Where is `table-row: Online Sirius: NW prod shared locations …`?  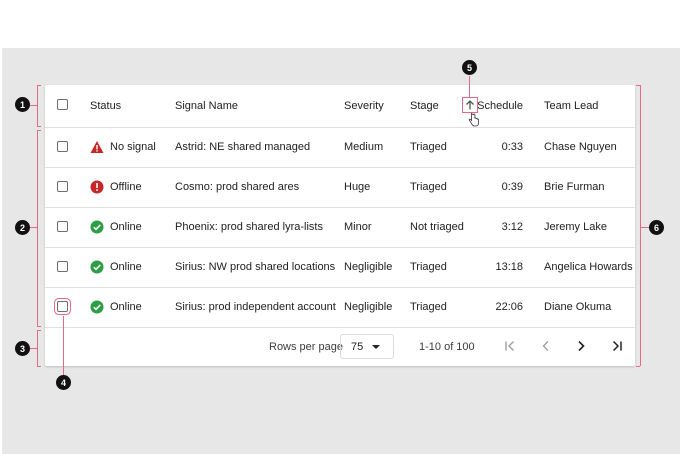 table-row: Online Sirius: NW prod shared locations … is located at coordinates (340, 267).